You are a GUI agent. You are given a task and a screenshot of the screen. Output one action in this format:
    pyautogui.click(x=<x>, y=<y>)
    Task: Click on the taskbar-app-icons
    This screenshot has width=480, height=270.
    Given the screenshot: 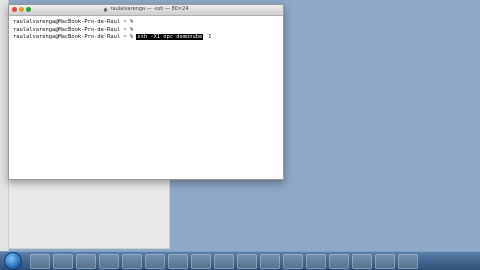 What is the action you would take?
    pyautogui.click(x=224, y=261)
    